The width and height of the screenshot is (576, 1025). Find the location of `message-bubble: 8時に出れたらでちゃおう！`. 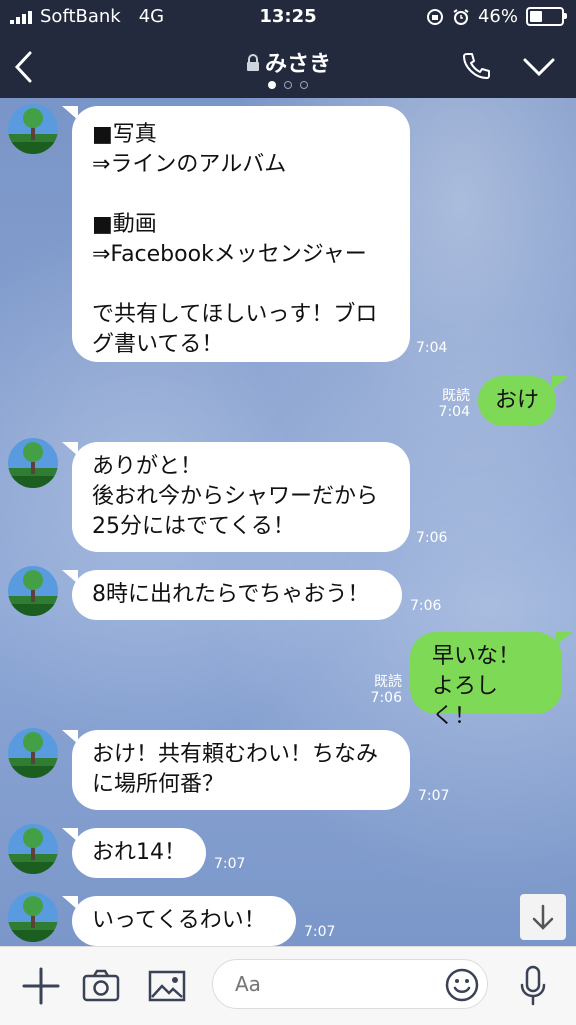

message-bubble: 8時に出れたらでちゃおう！ is located at coordinates (237, 595).